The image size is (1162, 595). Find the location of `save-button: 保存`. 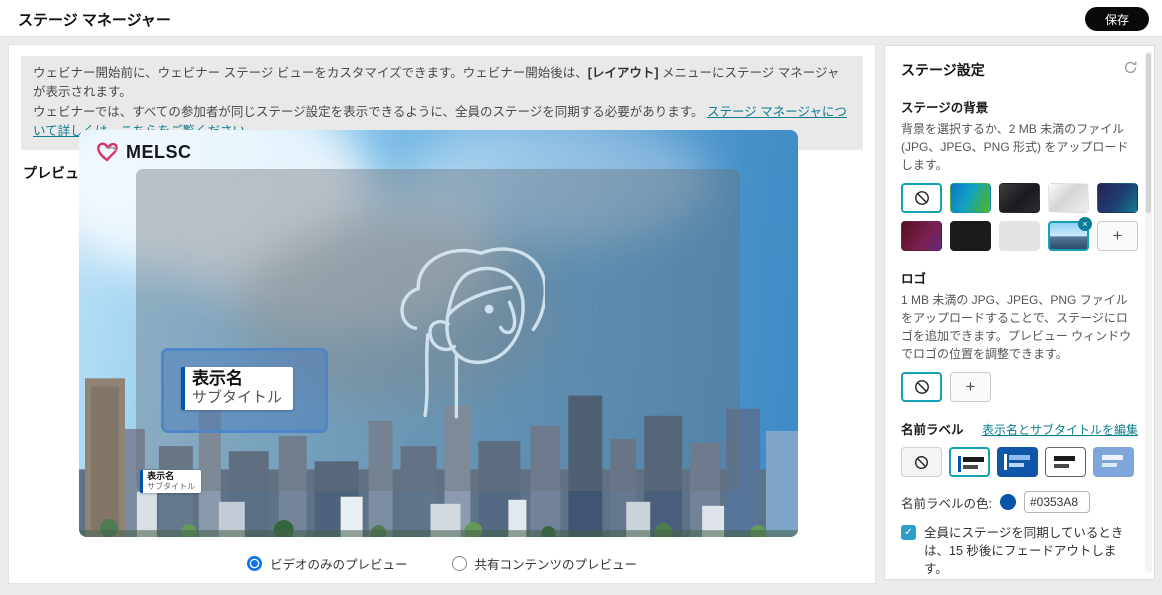

save-button: 保存 is located at coordinates (1116, 19).